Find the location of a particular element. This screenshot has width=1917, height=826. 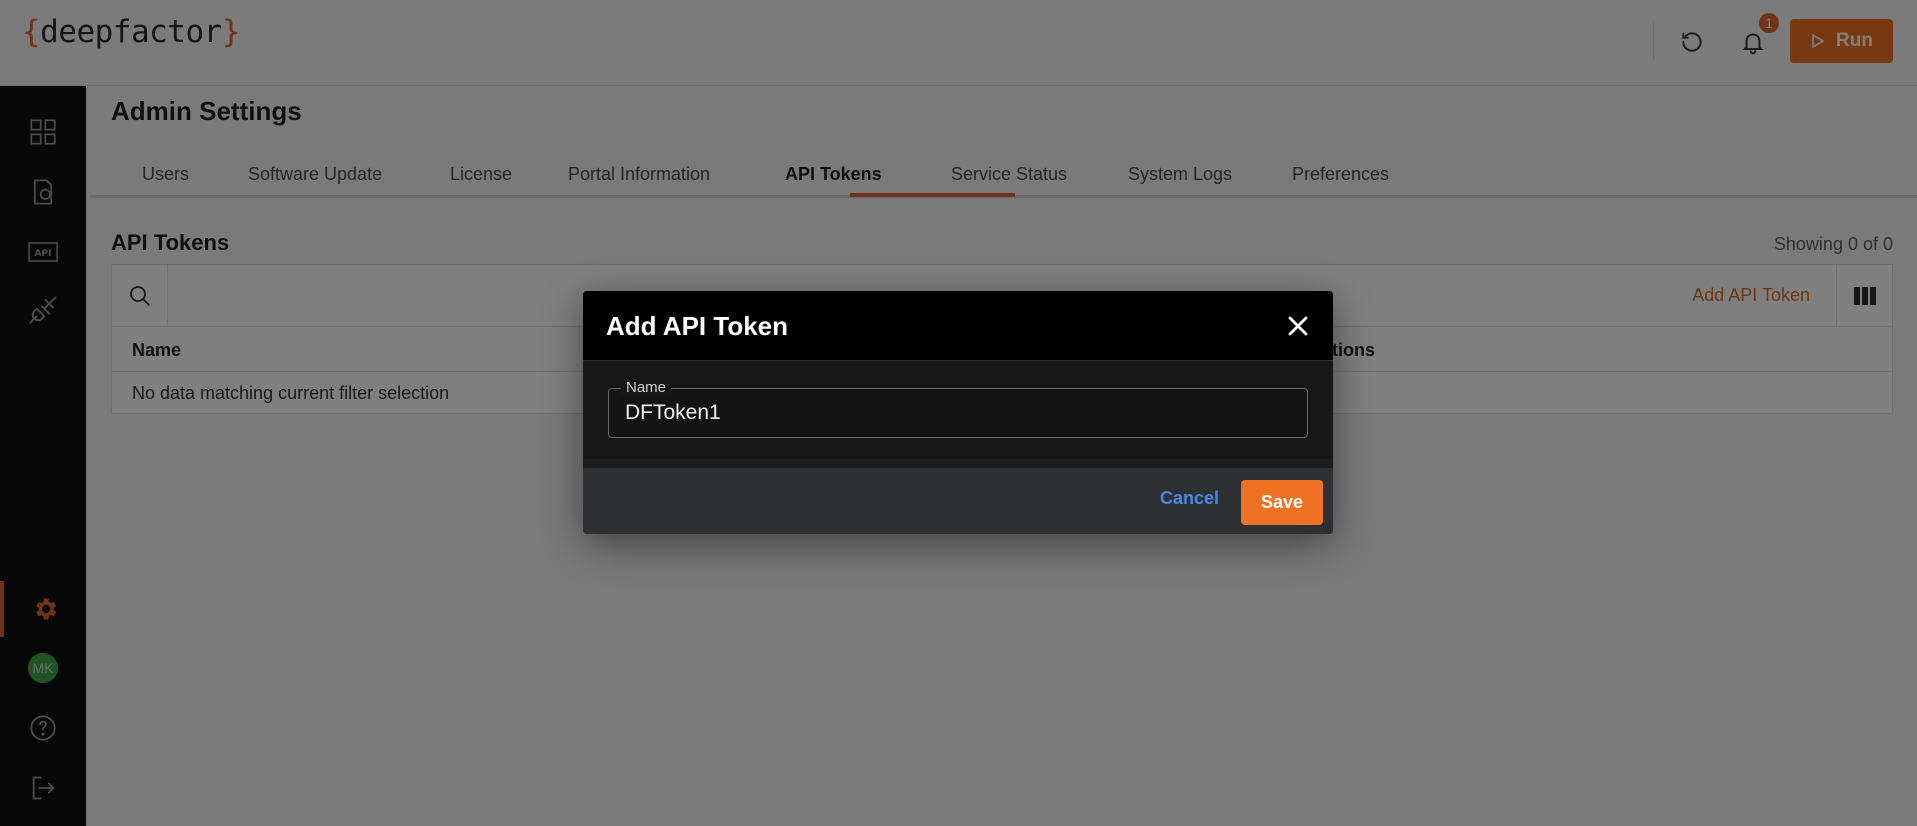

close-button is located at coordinates (1298, 326).